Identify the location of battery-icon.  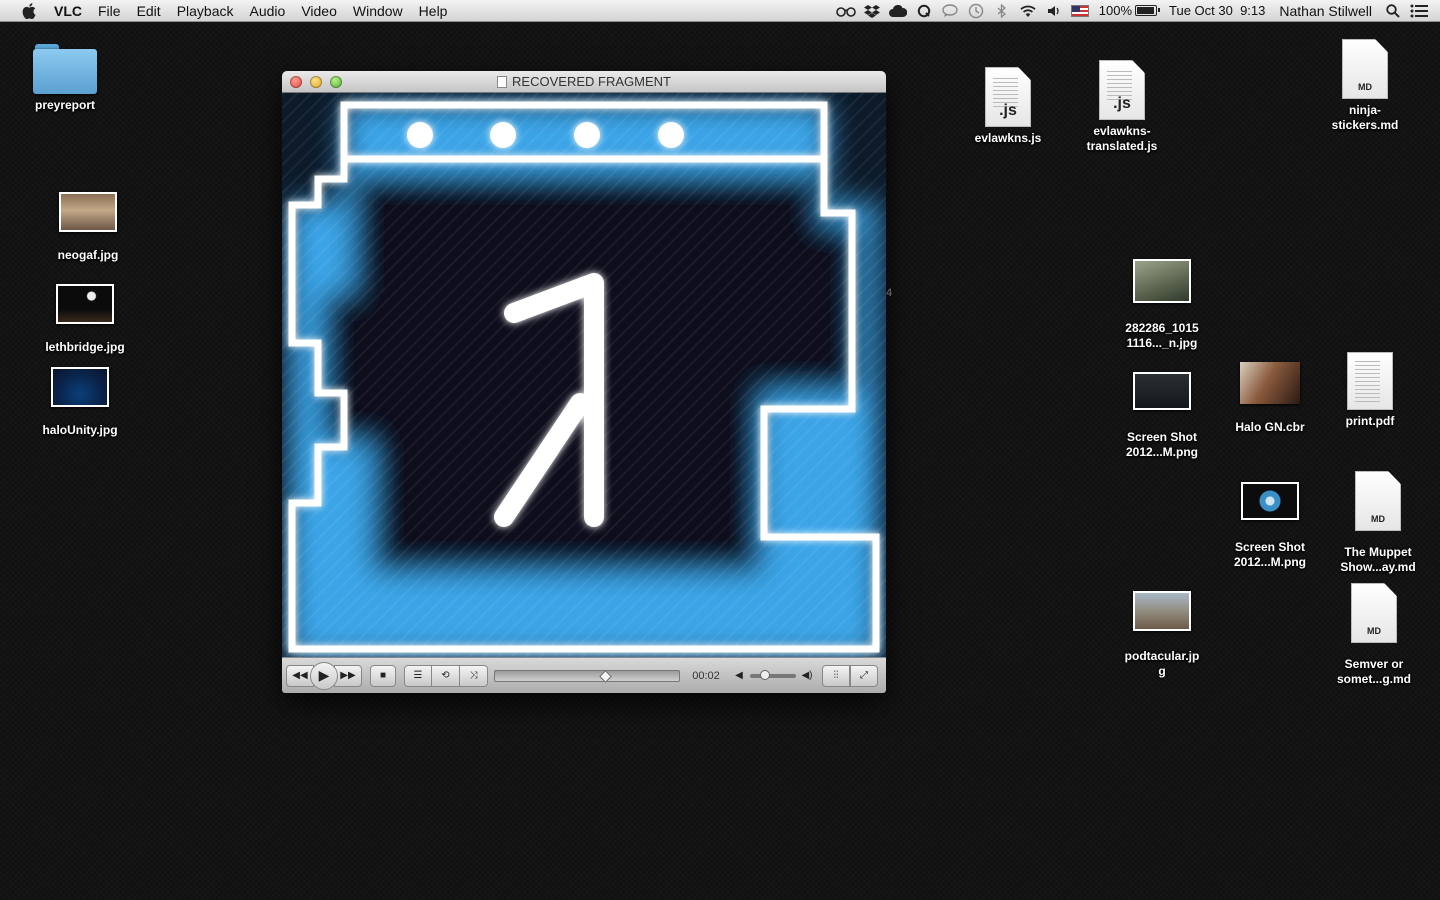
(1148, 10).